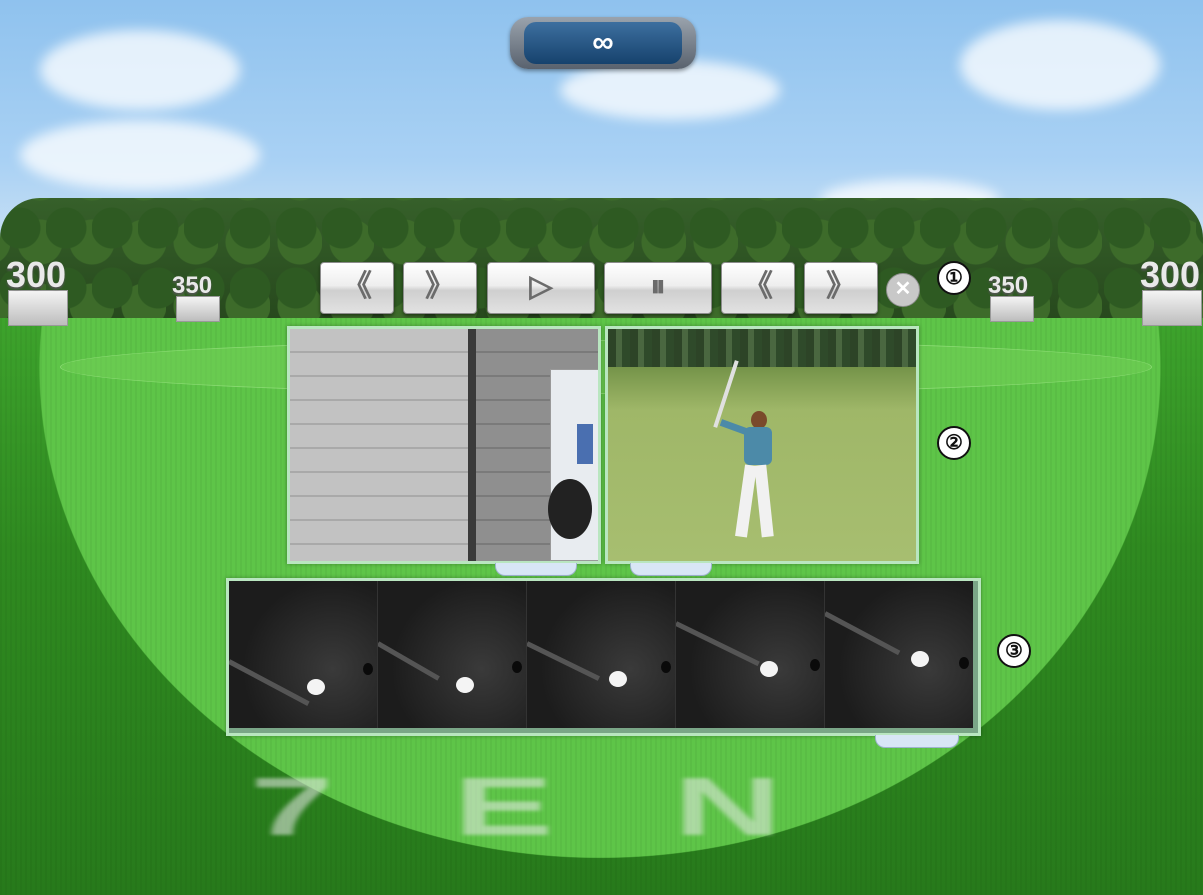 This screenshot has width=1203, height=895. I want to click on pause-icon: ⏸, so click(658, 286).